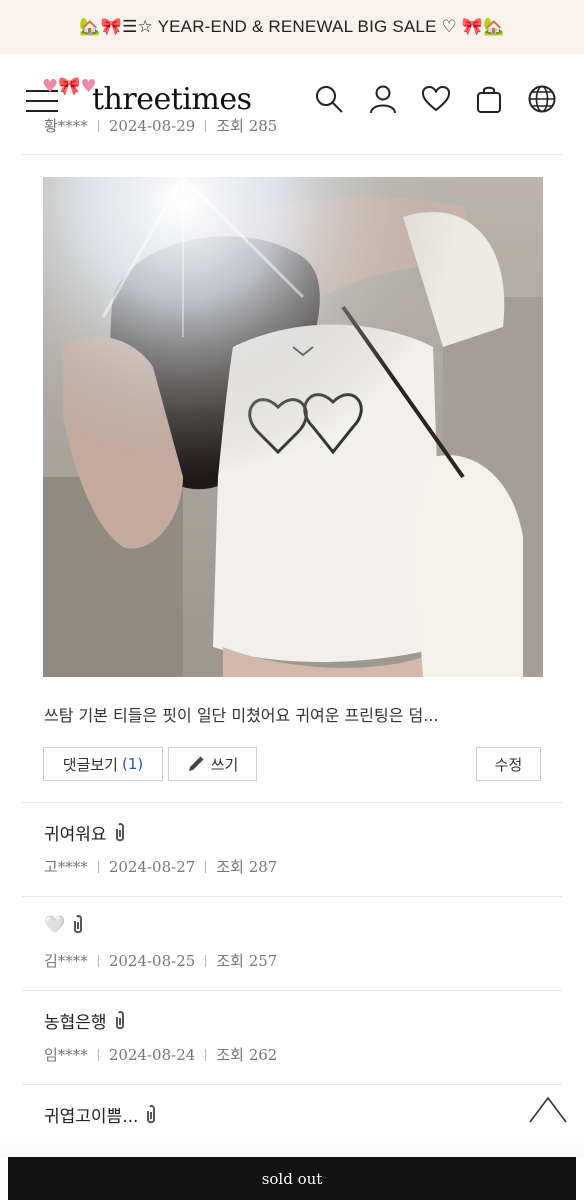  I want to click on review-meta: 김**** 2024-08-25 조회 257, so click(160, 960).